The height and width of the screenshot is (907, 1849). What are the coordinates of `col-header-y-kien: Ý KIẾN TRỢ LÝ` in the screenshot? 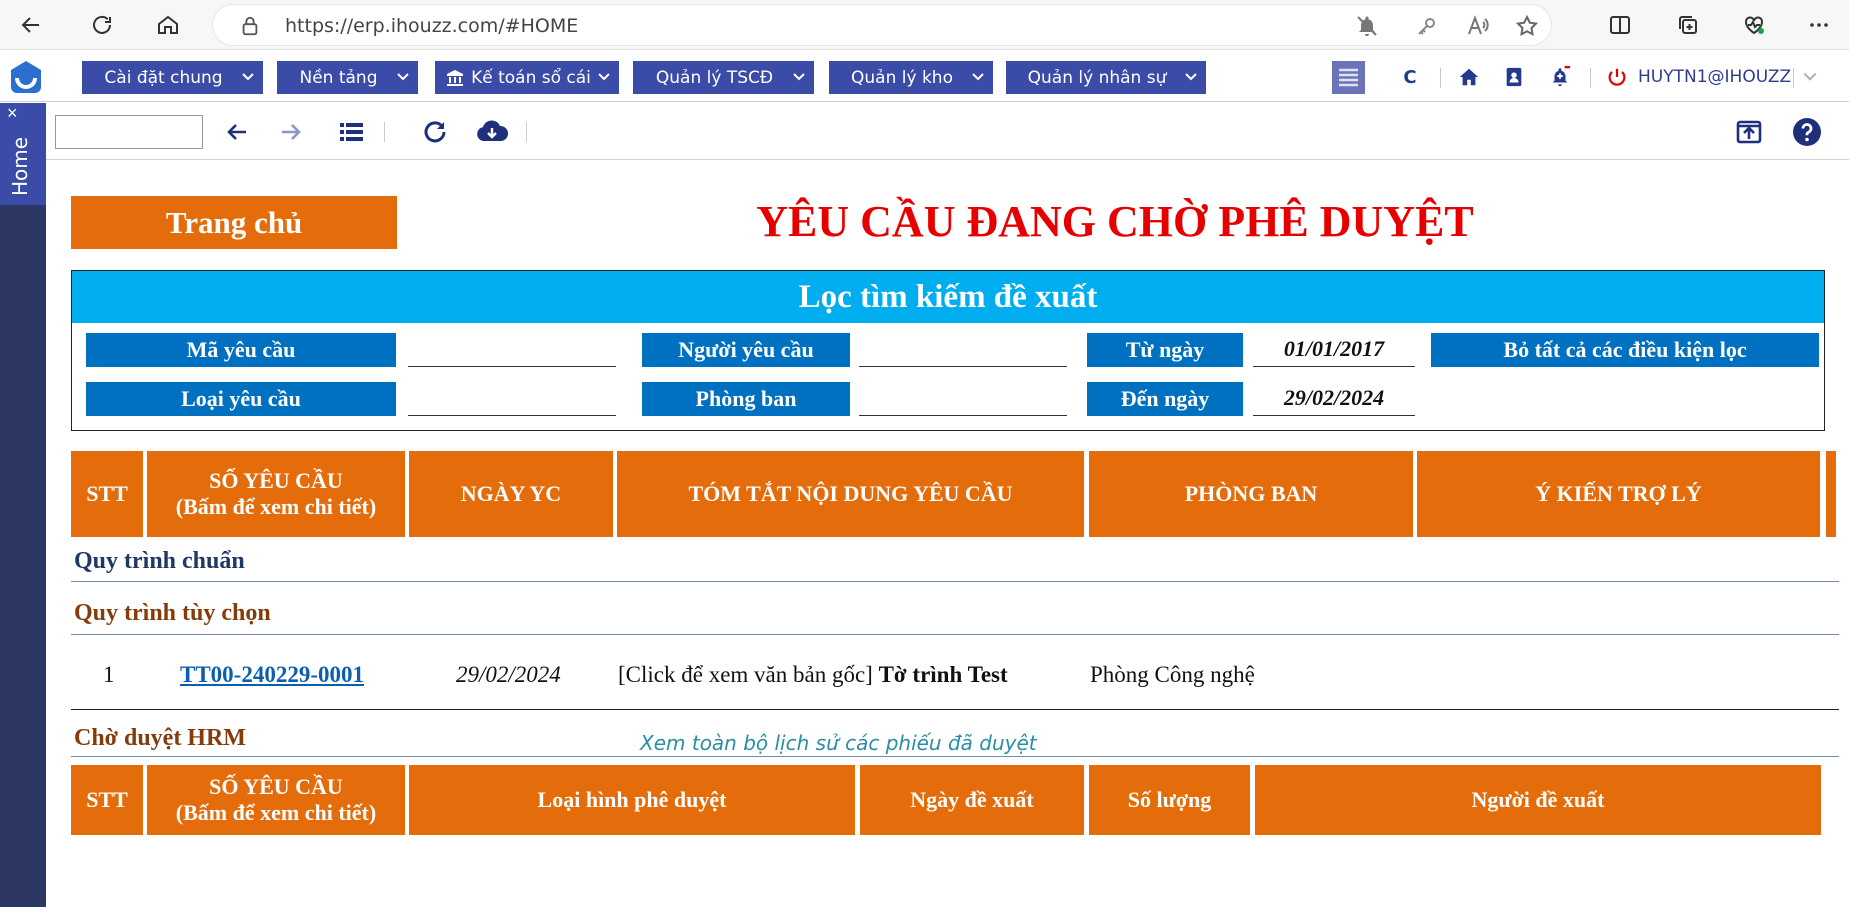 It's located at (1618, 494).